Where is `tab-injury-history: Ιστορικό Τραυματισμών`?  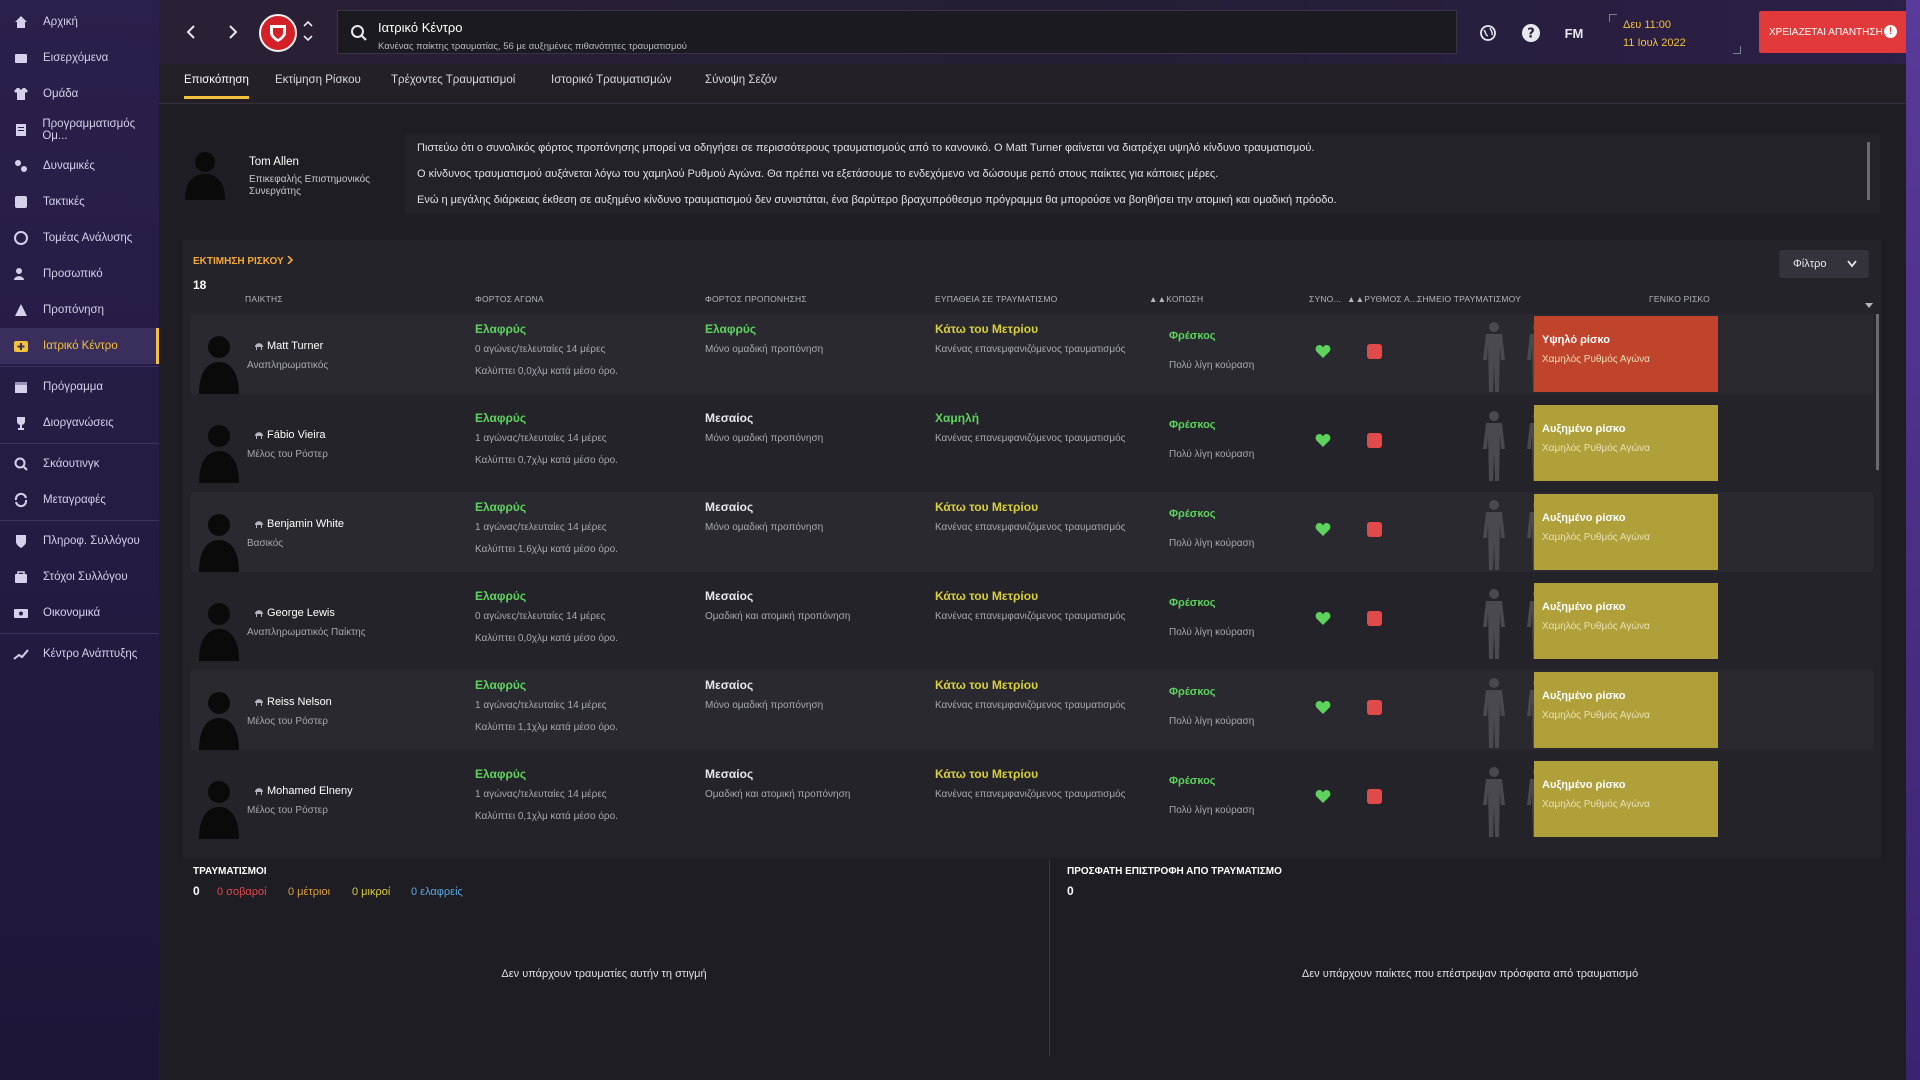 tab-injury-history: Ιστορικό Τραυματισμών is located at coordinates (611, 85).